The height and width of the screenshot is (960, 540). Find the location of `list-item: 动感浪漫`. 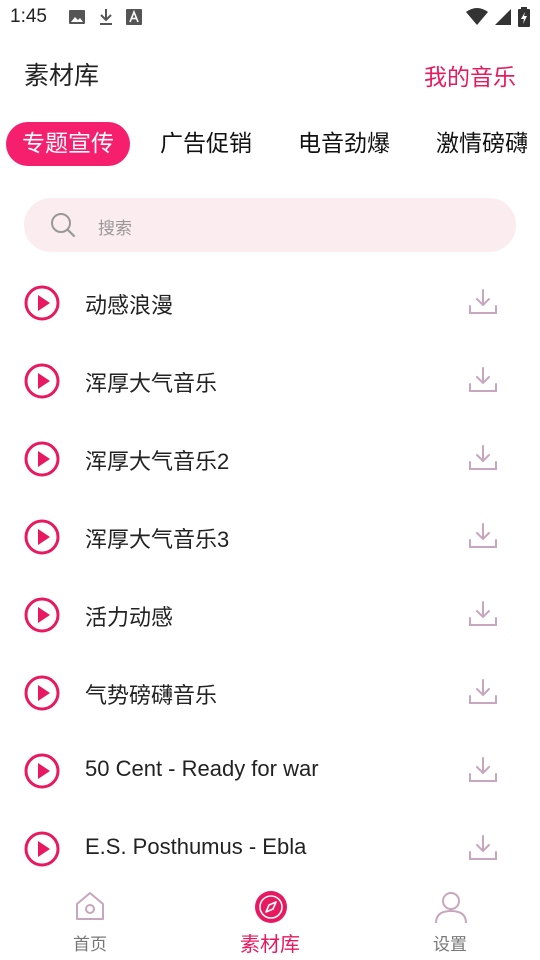

list-item: 动感浪漫 is located at coordinates (270, 303).